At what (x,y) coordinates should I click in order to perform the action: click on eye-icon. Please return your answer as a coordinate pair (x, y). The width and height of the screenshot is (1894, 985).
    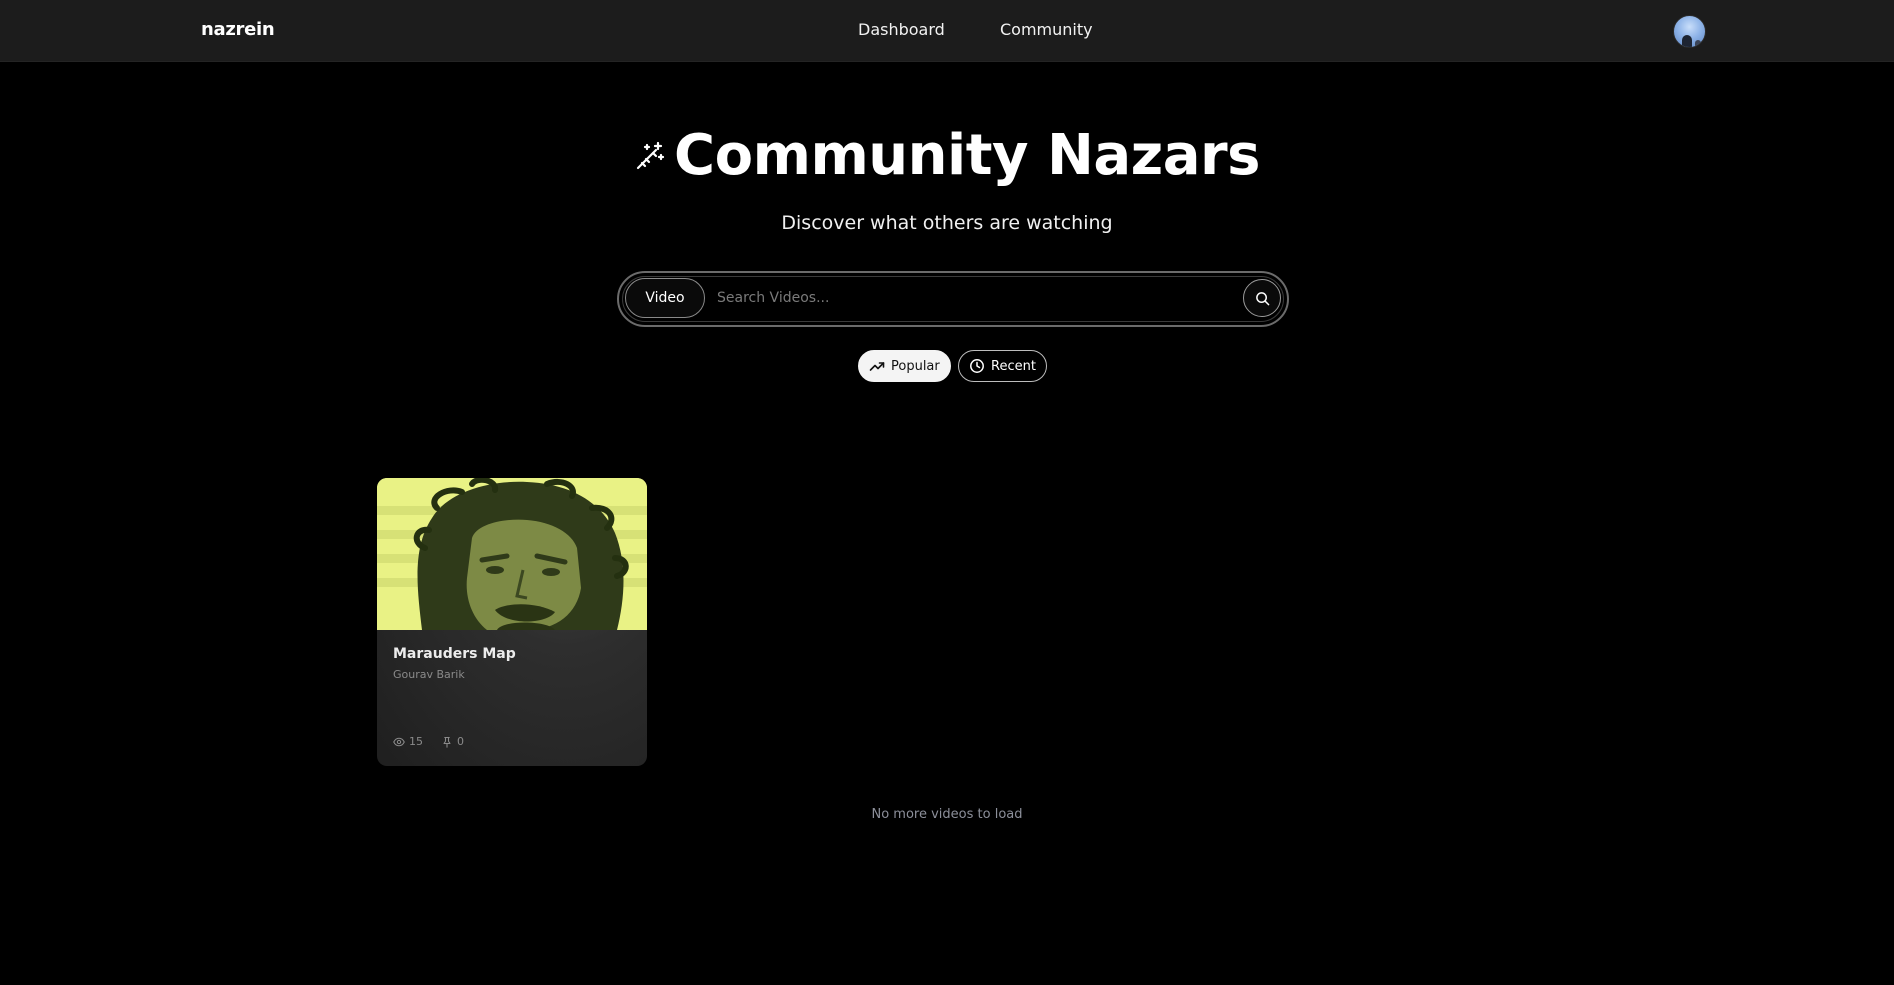
    Looking at the image, I should click on (399, 741).